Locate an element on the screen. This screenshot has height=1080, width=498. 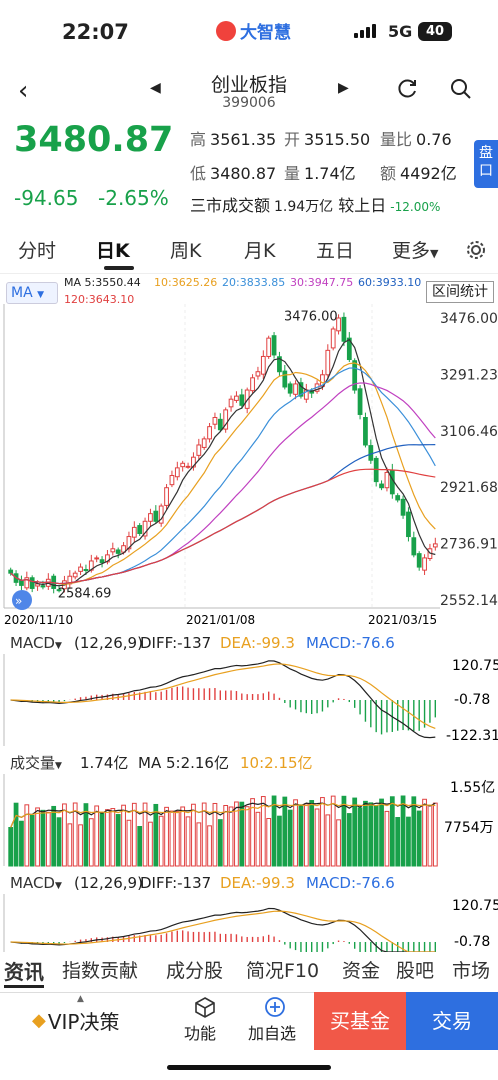
trade-button: 交易 is located at coordinates (452, 1021).